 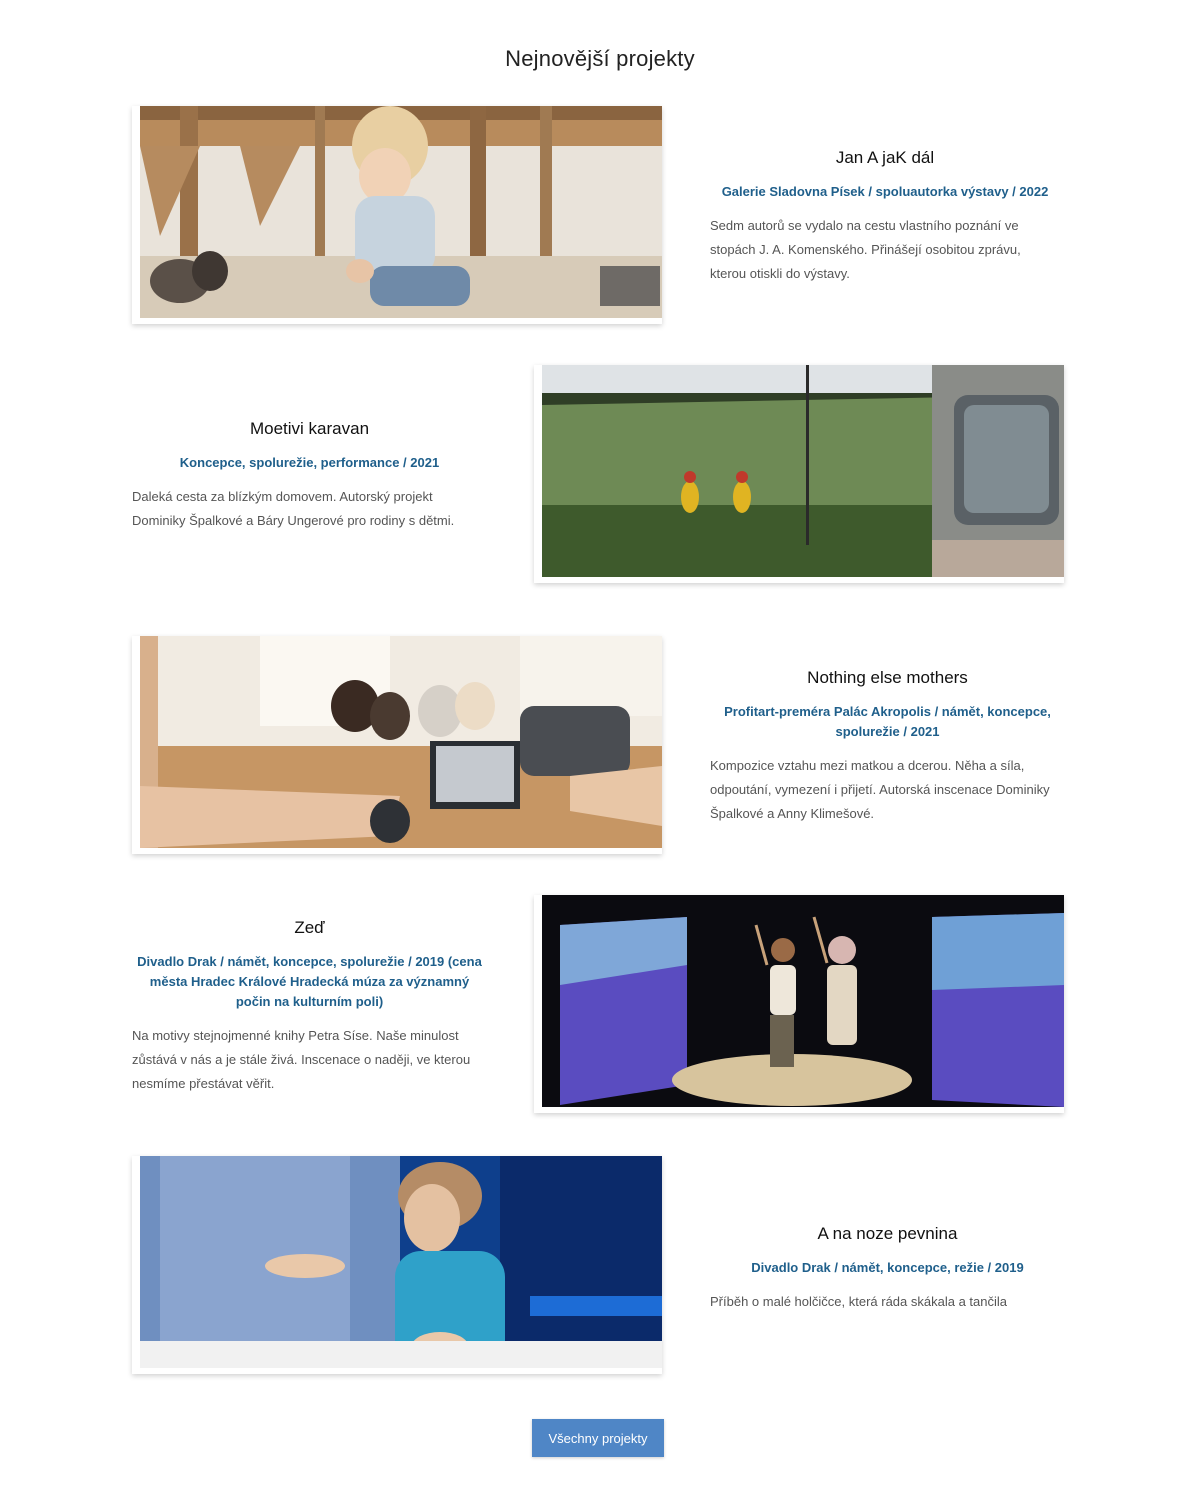 I want to click on project-title: Nothing else mothers, so click(x=887, y=678).